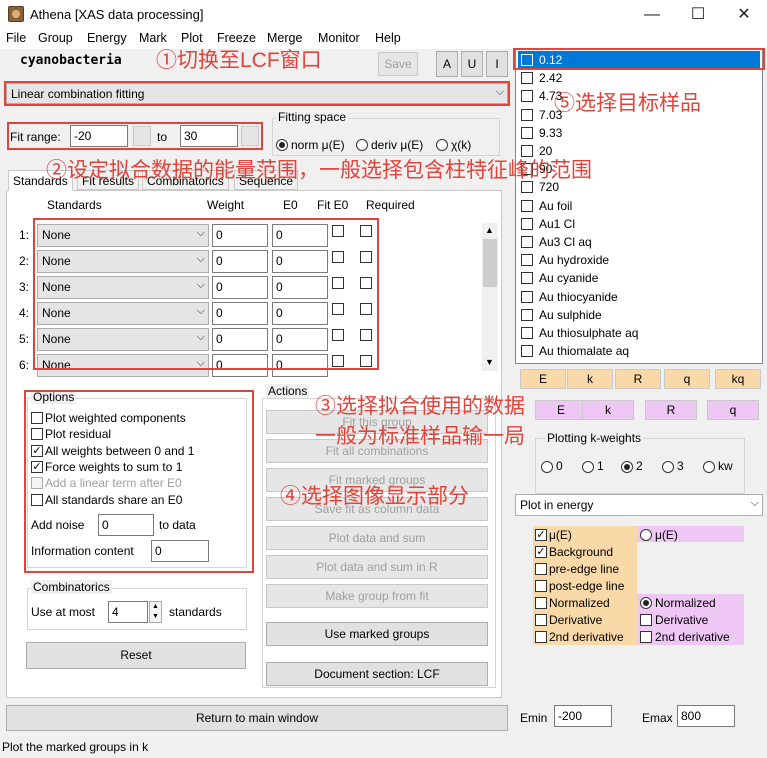 The image size is (767, 758). I want to click on annotation-plot-parts: ④选择图像显示部分, so click(374, 496).